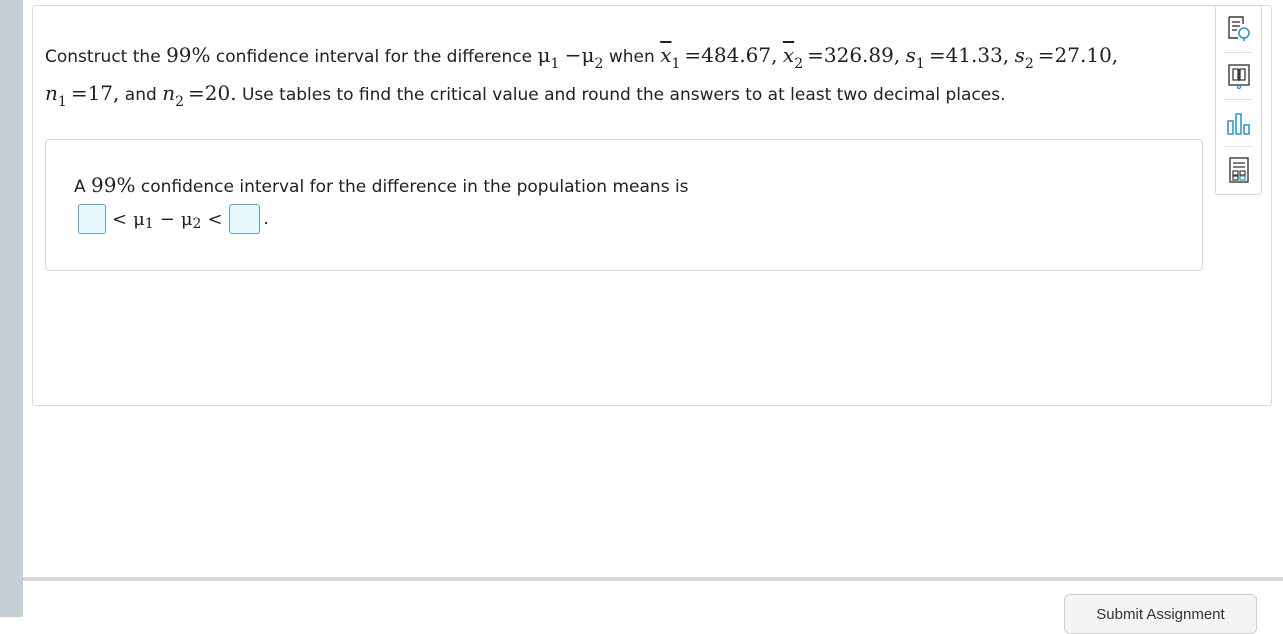 This screenshot has height=634, width=1283. What do you see at coordinates (266, 219) in the screenshot?
I see `period: .` at bounding box center [266, 219].